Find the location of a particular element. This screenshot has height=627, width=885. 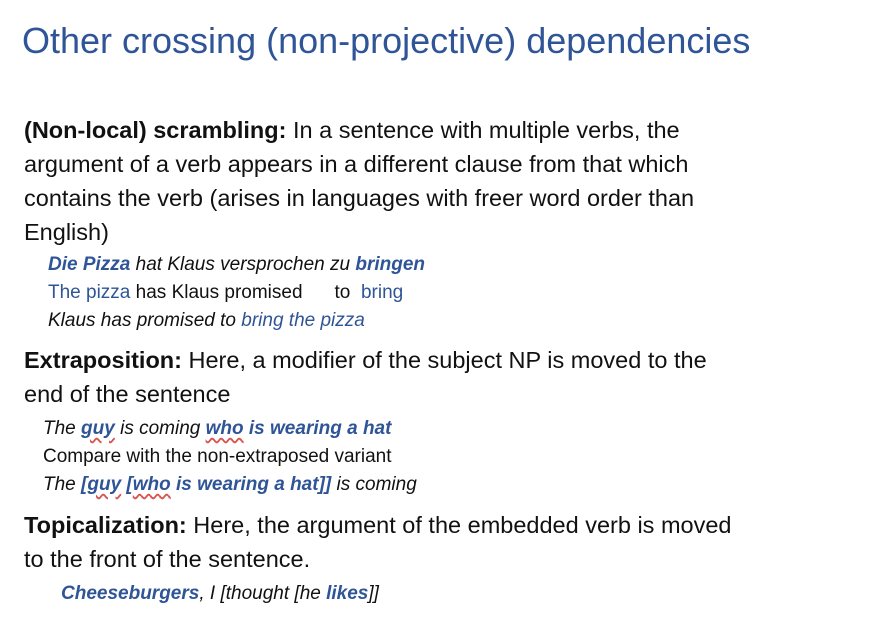

topicalization-line-2: to the front of the sentence. is located at coordinates (167, 559).